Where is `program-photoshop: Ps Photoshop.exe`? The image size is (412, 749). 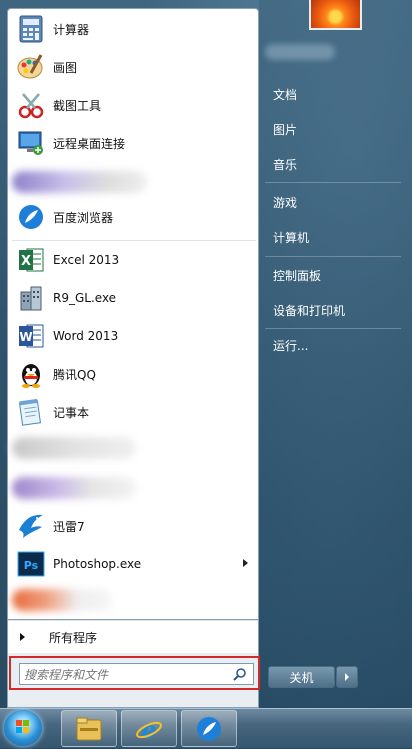
program-photoshop: Ps Photoshop.exe is located at coordinates (133, 564).